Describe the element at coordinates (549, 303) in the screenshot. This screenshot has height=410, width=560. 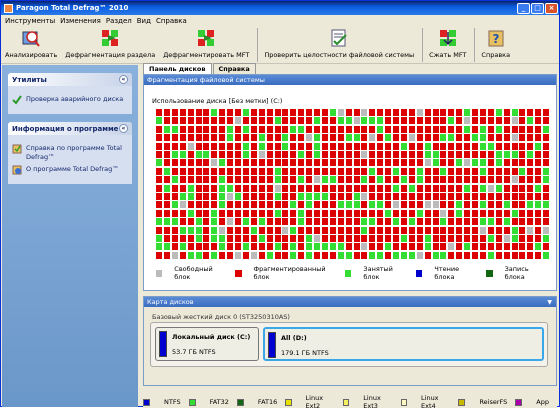
I see `collapse-arrow-icon: ▼` at that location.